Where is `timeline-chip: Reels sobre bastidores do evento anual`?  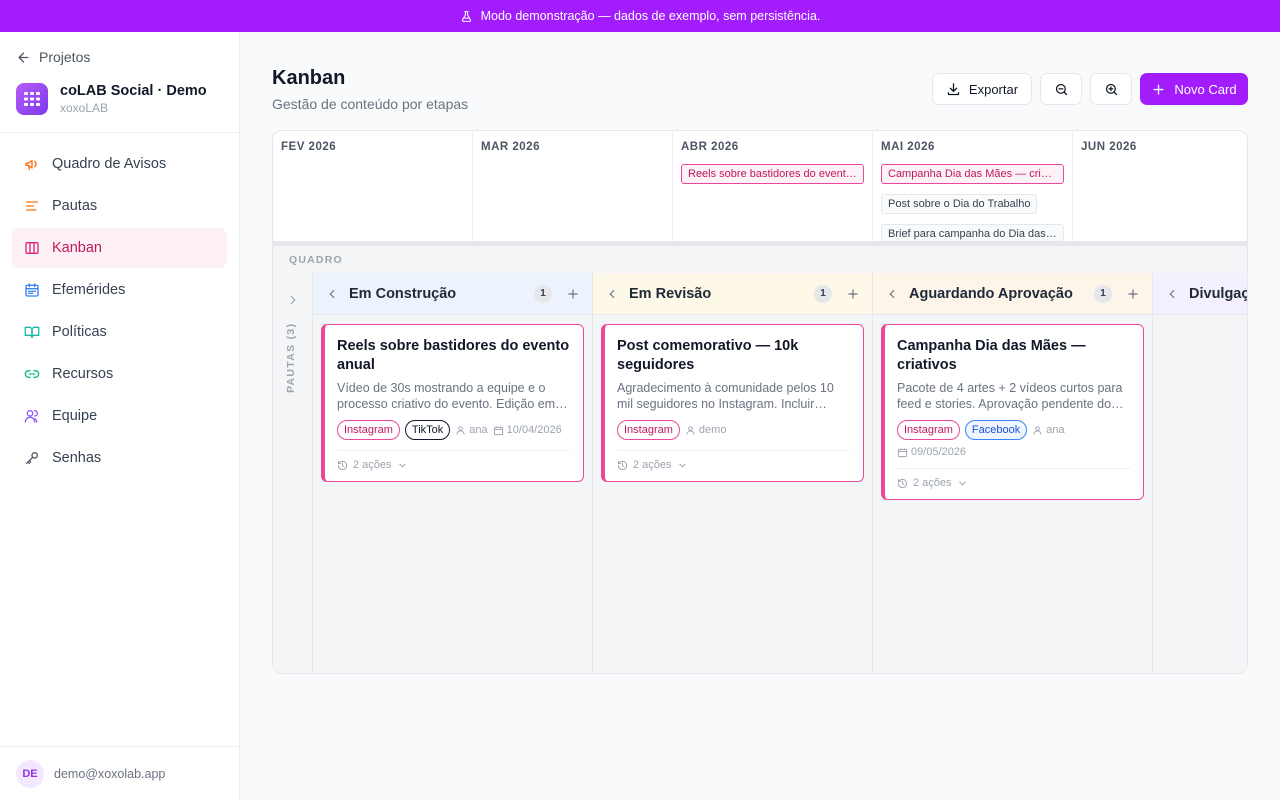 timeline-chip: Reels sobre bastidores do evento anual is located at coordinates (772, 174).